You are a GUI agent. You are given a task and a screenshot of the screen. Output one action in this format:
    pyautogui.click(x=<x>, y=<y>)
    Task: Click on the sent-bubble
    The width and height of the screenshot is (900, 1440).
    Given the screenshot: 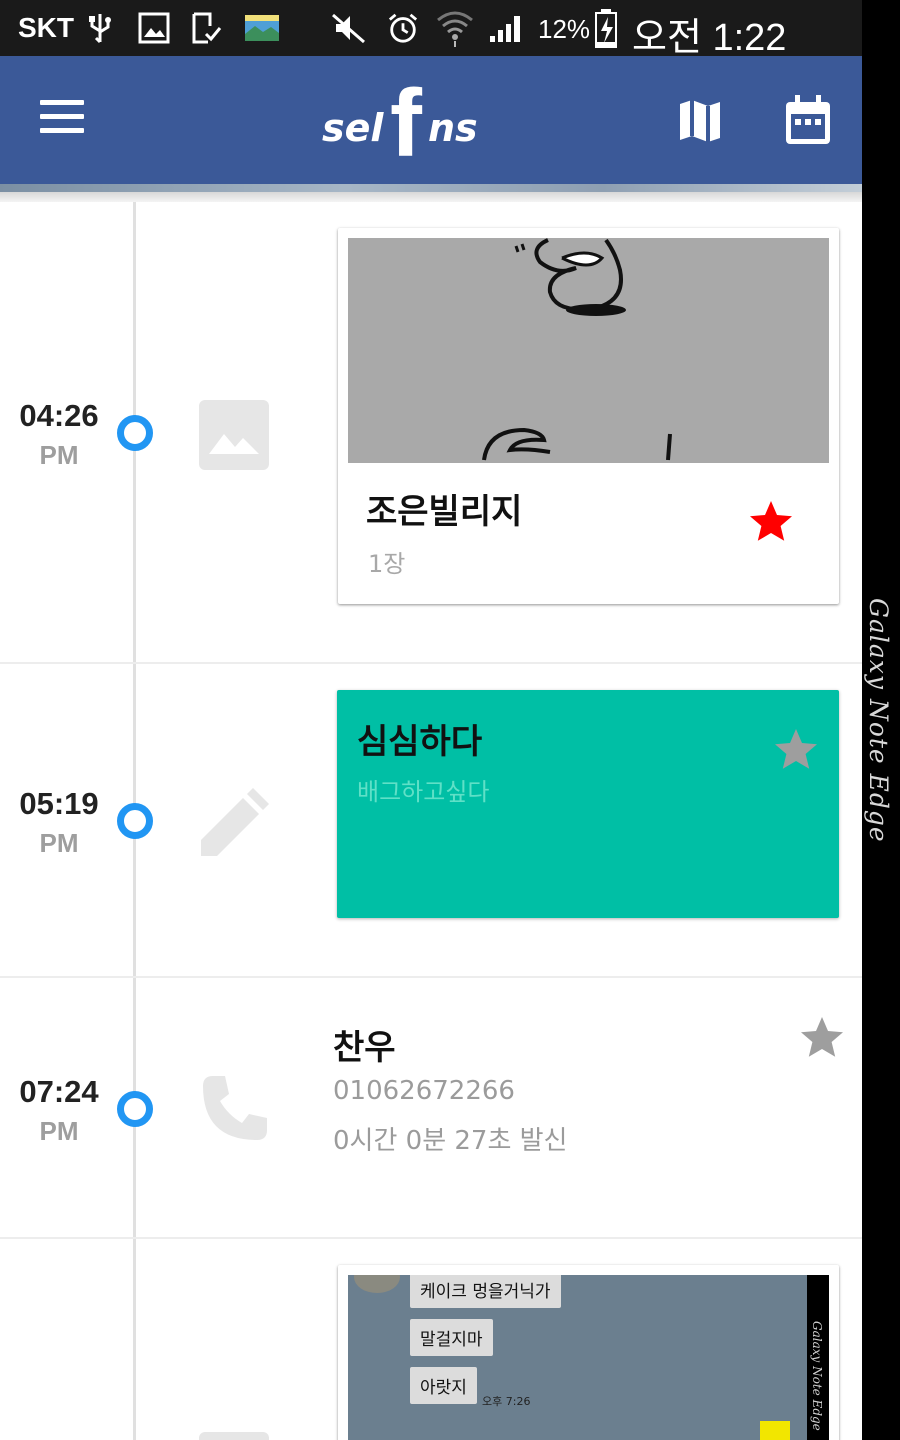 What is the action you would take?
    pyautogui.click(x=775, y=1430)
    